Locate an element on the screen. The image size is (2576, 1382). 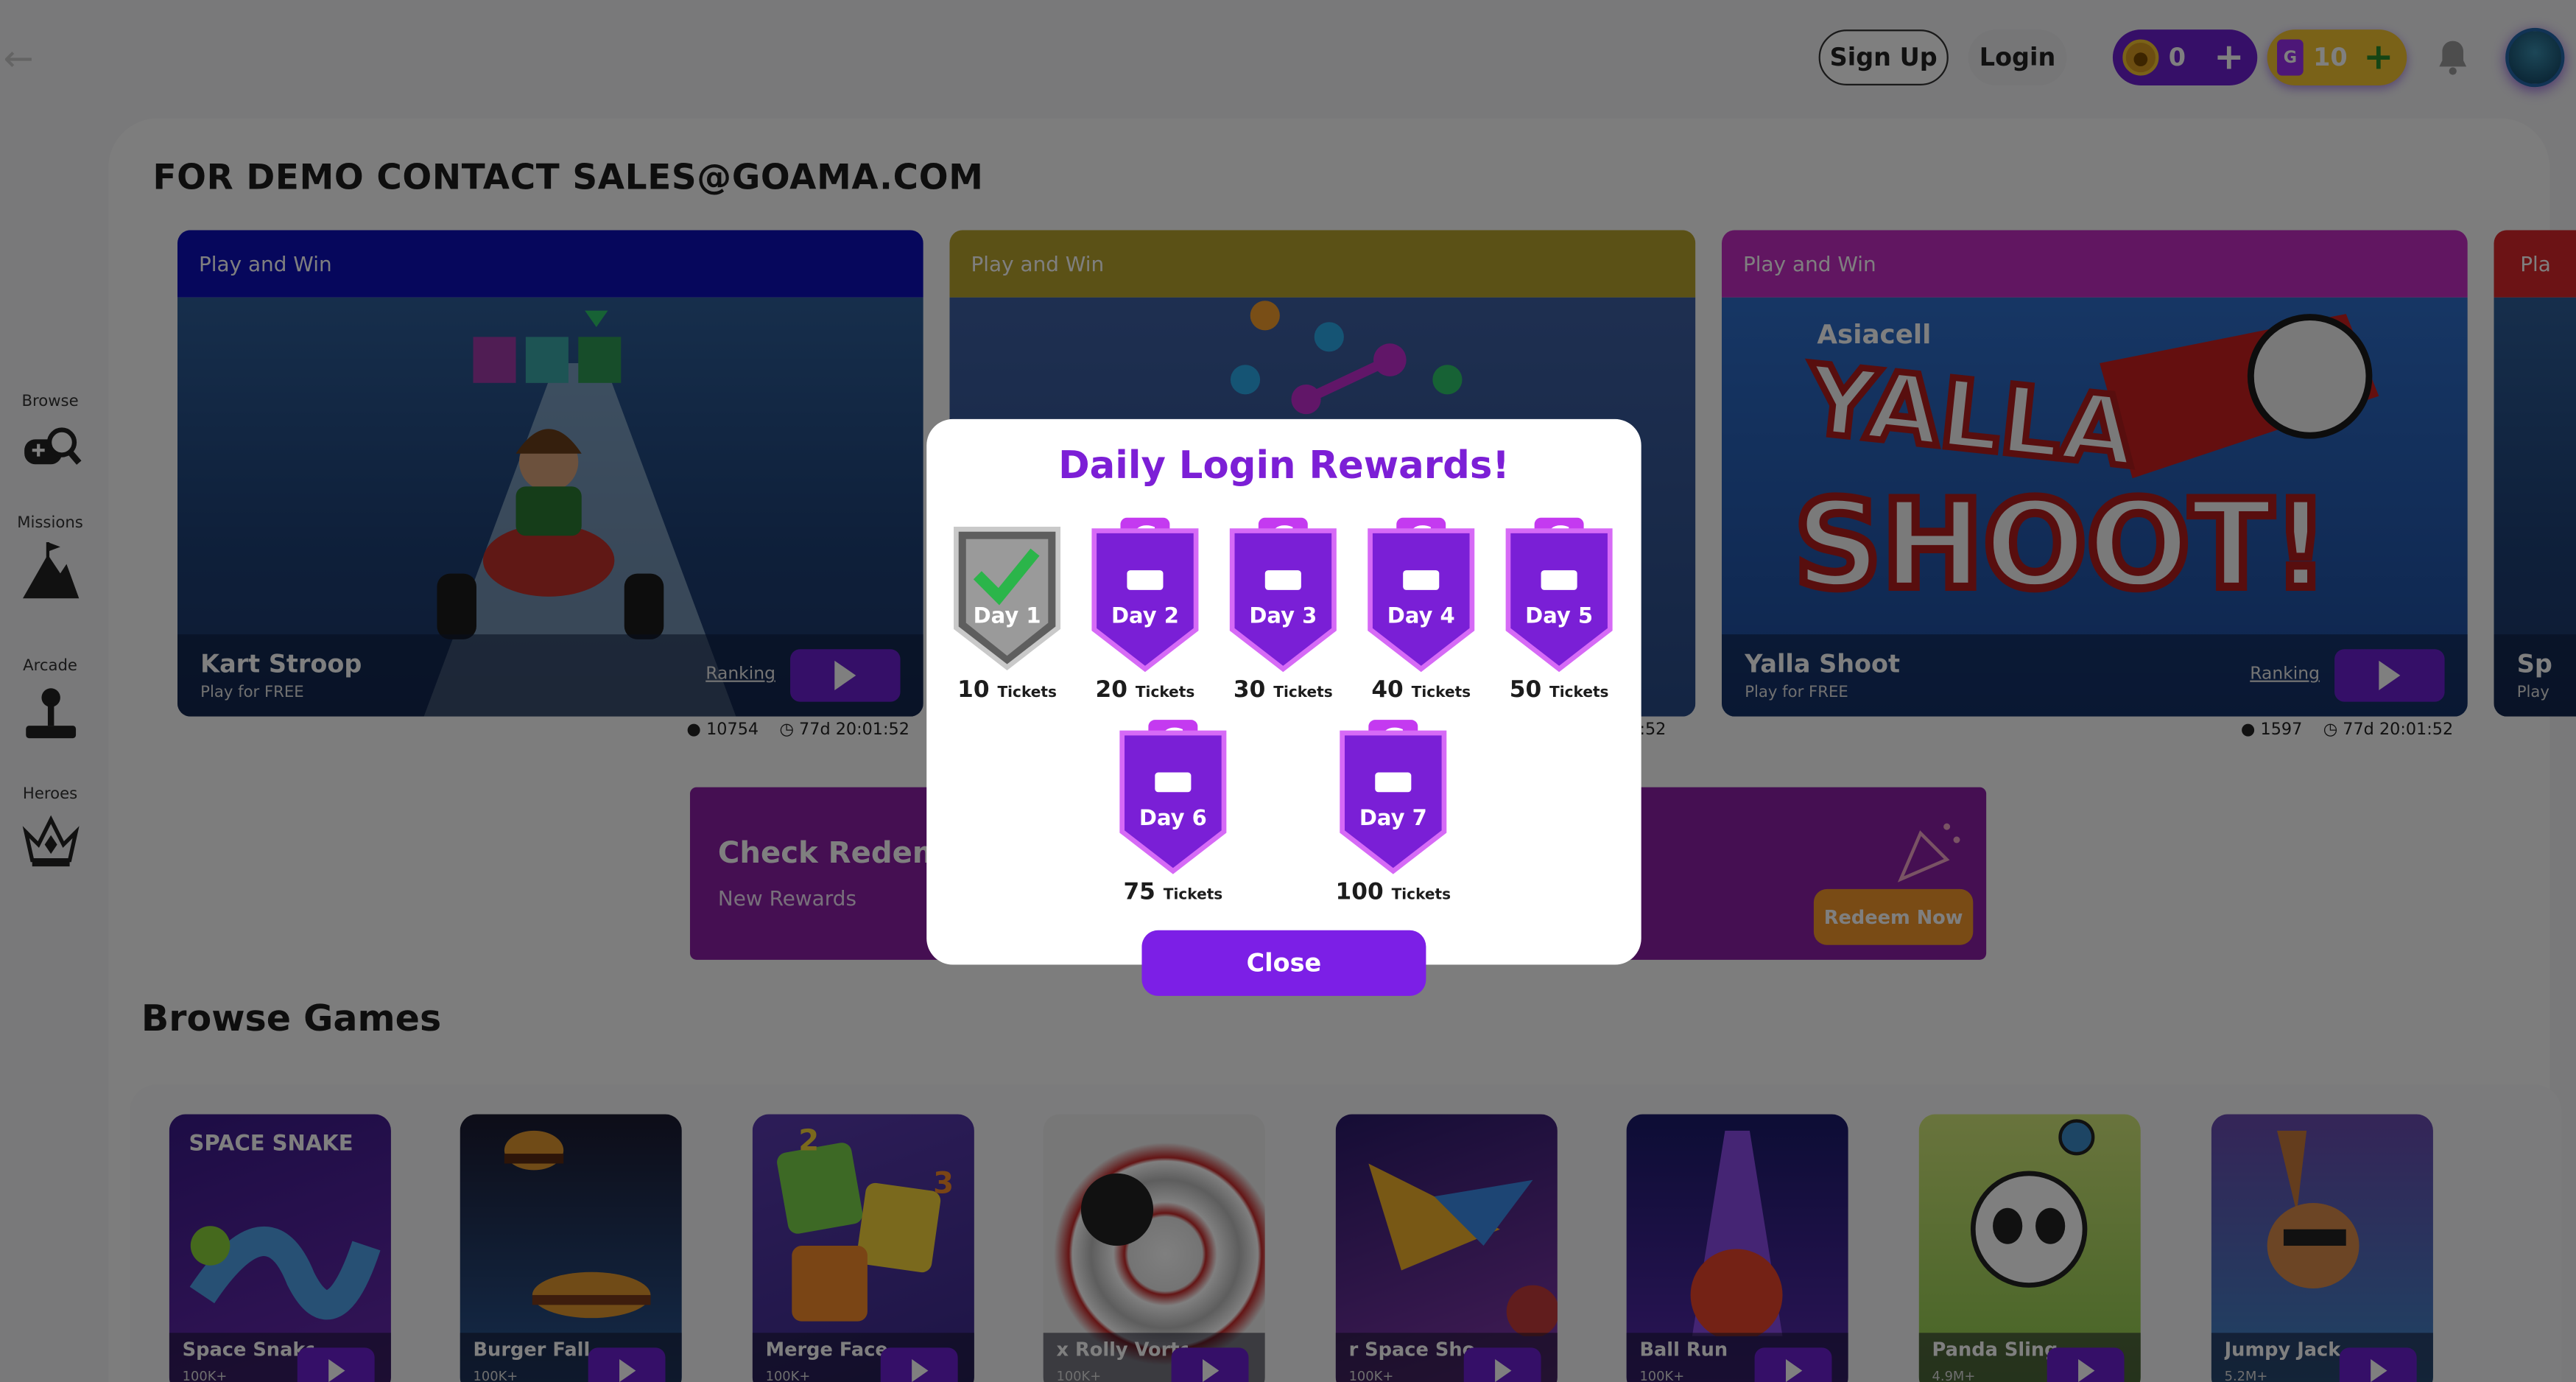
reward-day-label: Day 6 is located at coordinates (1173, 817).